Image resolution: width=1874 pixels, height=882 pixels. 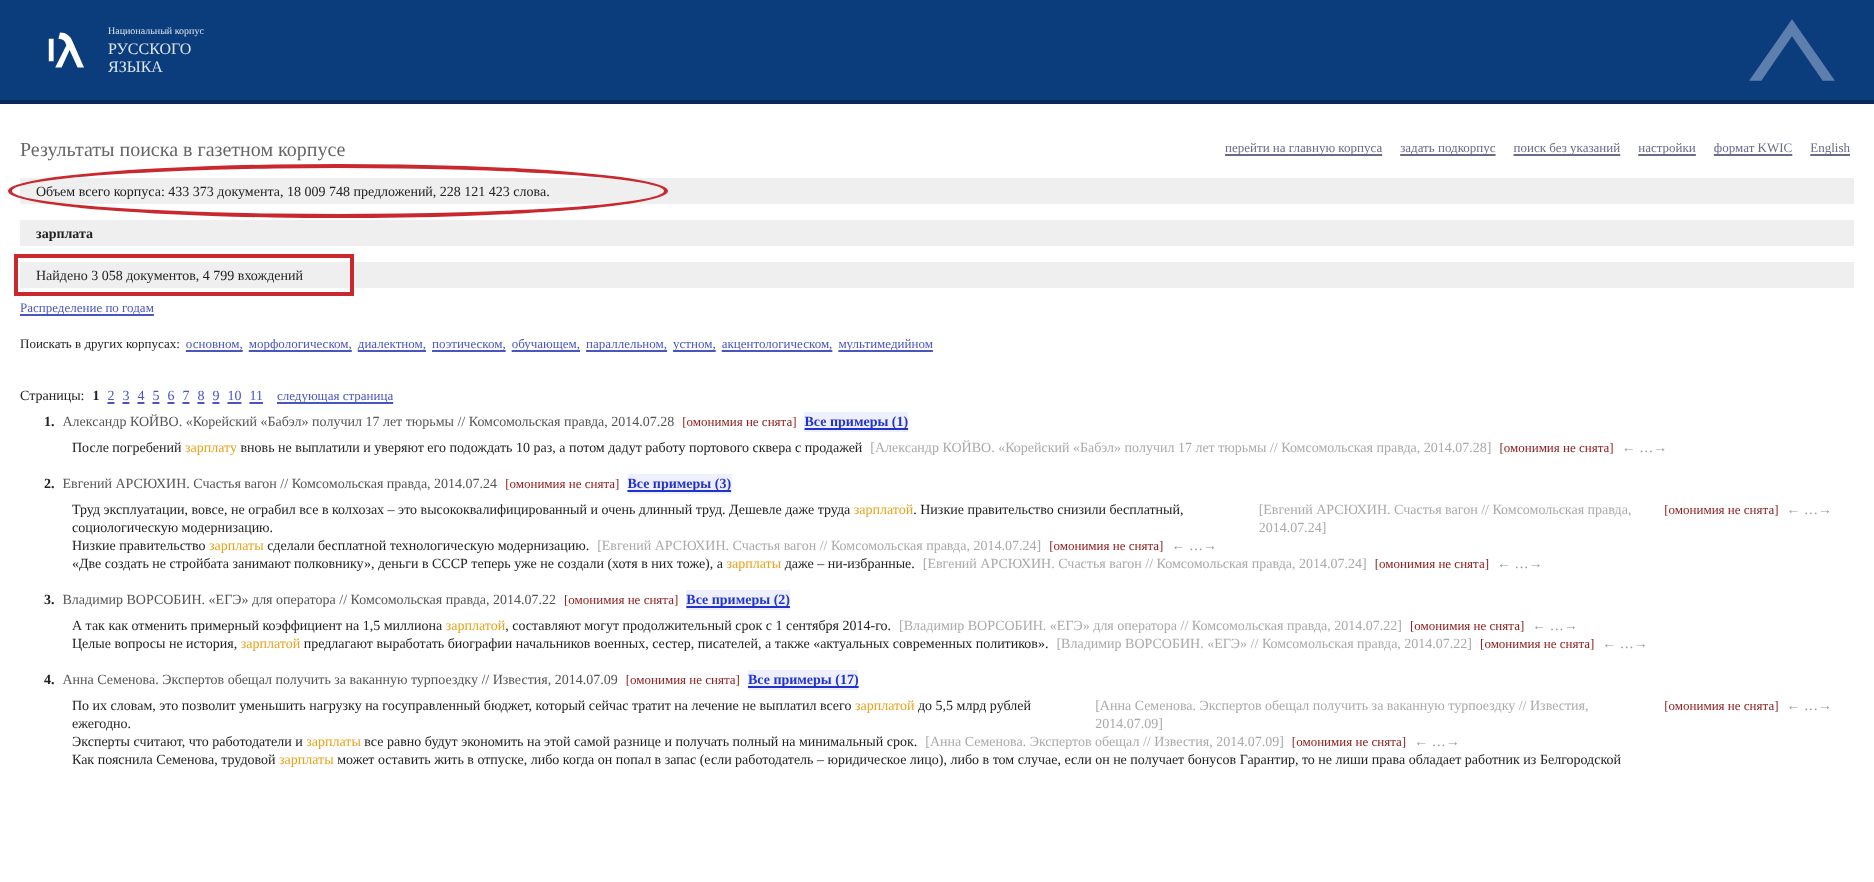 I want to click on logo-text: РУССКОГО, so click(x=151, y=48).